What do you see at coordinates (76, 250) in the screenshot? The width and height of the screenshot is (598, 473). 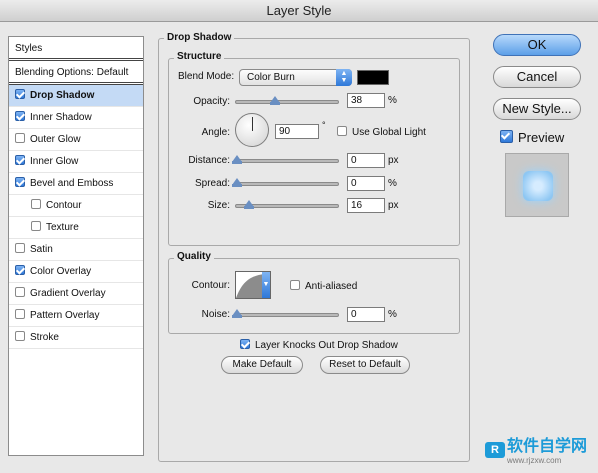 I see `style-item-satin: Satin` at bounding box center [76, 250].